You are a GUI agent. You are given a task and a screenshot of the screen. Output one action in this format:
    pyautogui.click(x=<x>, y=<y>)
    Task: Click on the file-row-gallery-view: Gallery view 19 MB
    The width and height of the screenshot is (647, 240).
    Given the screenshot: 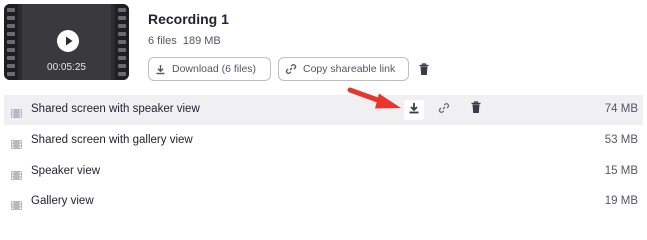 What is the action you would take?
    pyautogui.click(x=323, y=202)
    